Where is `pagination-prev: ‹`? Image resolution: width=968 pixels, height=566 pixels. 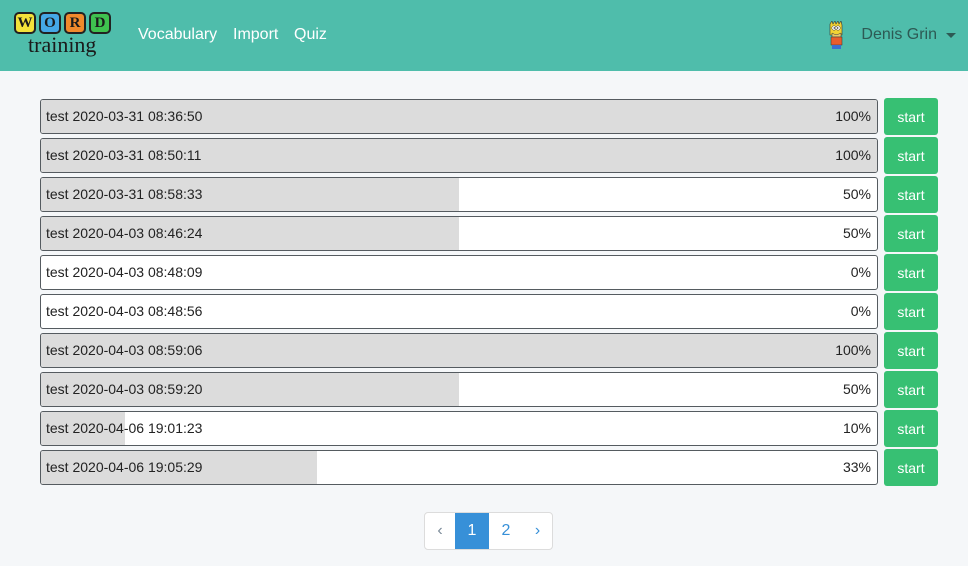 pagination-prev: ‹ is located at coordinates (440, 531).